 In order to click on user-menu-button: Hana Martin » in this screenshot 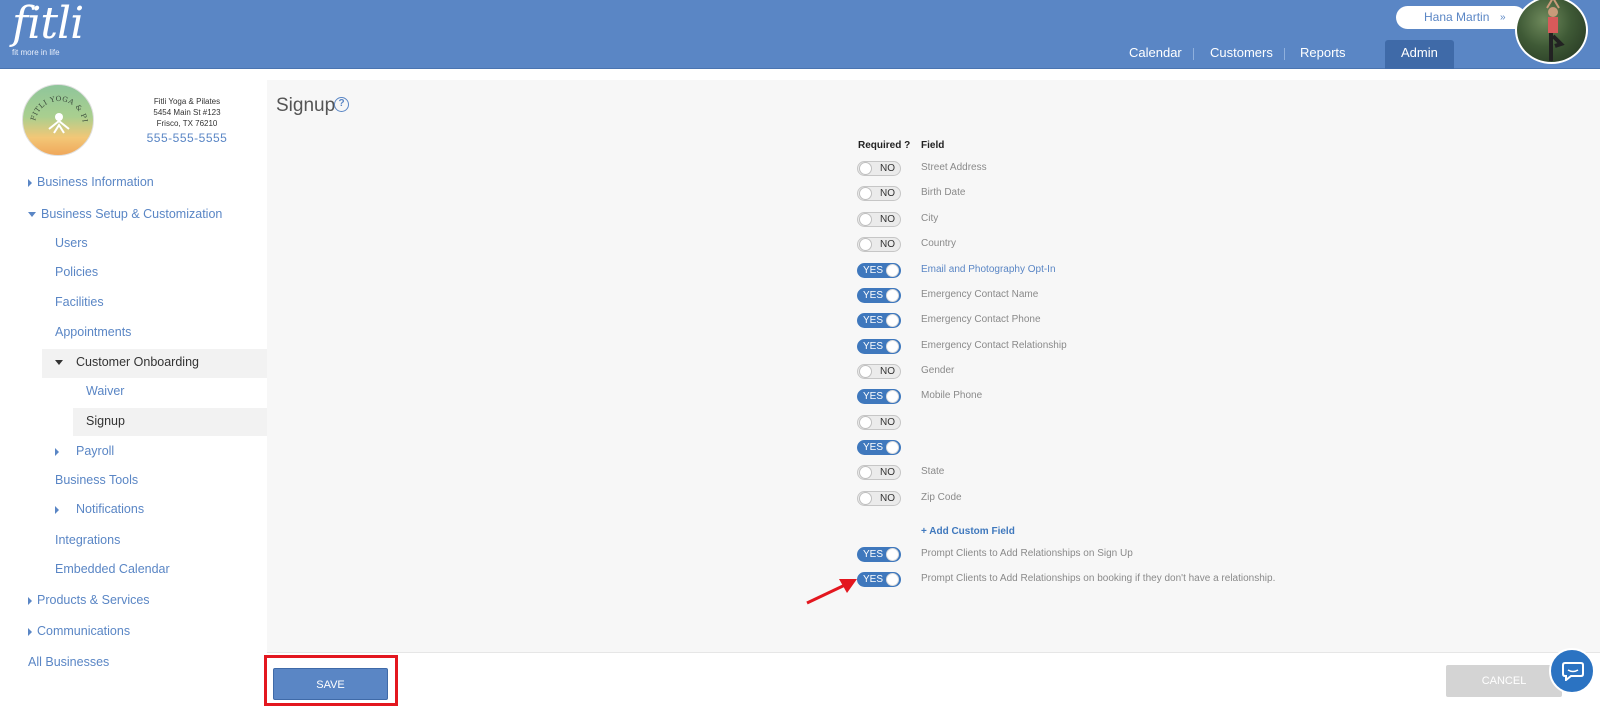, I will do `click(1461, 17)`.